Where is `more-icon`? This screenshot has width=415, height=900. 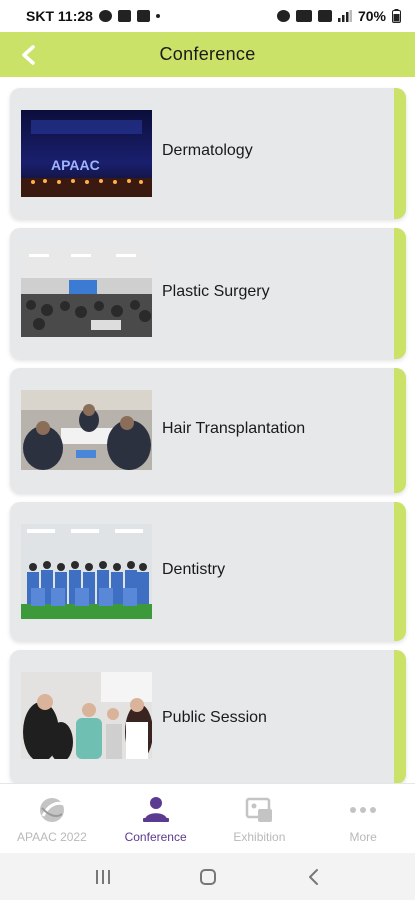
more-icon is located at coordinates (363, 810).